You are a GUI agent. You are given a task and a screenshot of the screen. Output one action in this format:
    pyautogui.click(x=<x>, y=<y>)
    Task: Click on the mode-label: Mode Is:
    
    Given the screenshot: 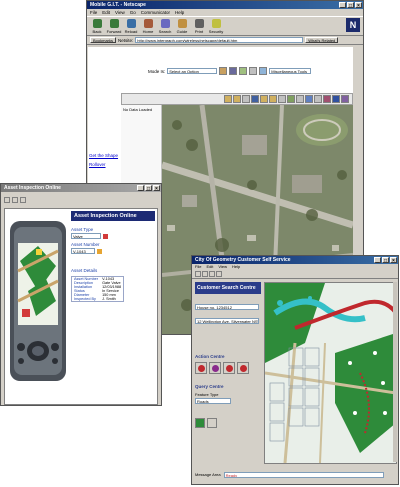 What is the action you would take?
    pyautogui.click(x=157, y=71)
    